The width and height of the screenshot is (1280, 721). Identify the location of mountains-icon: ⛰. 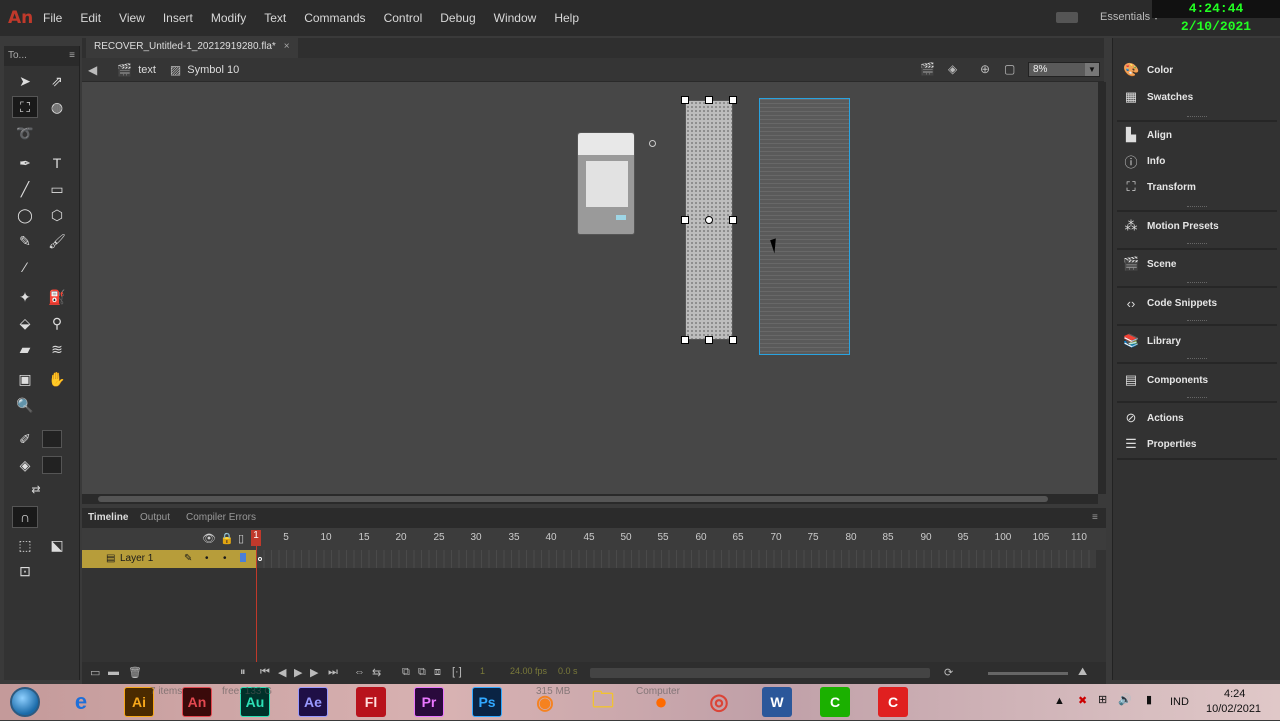
(1082, 672).